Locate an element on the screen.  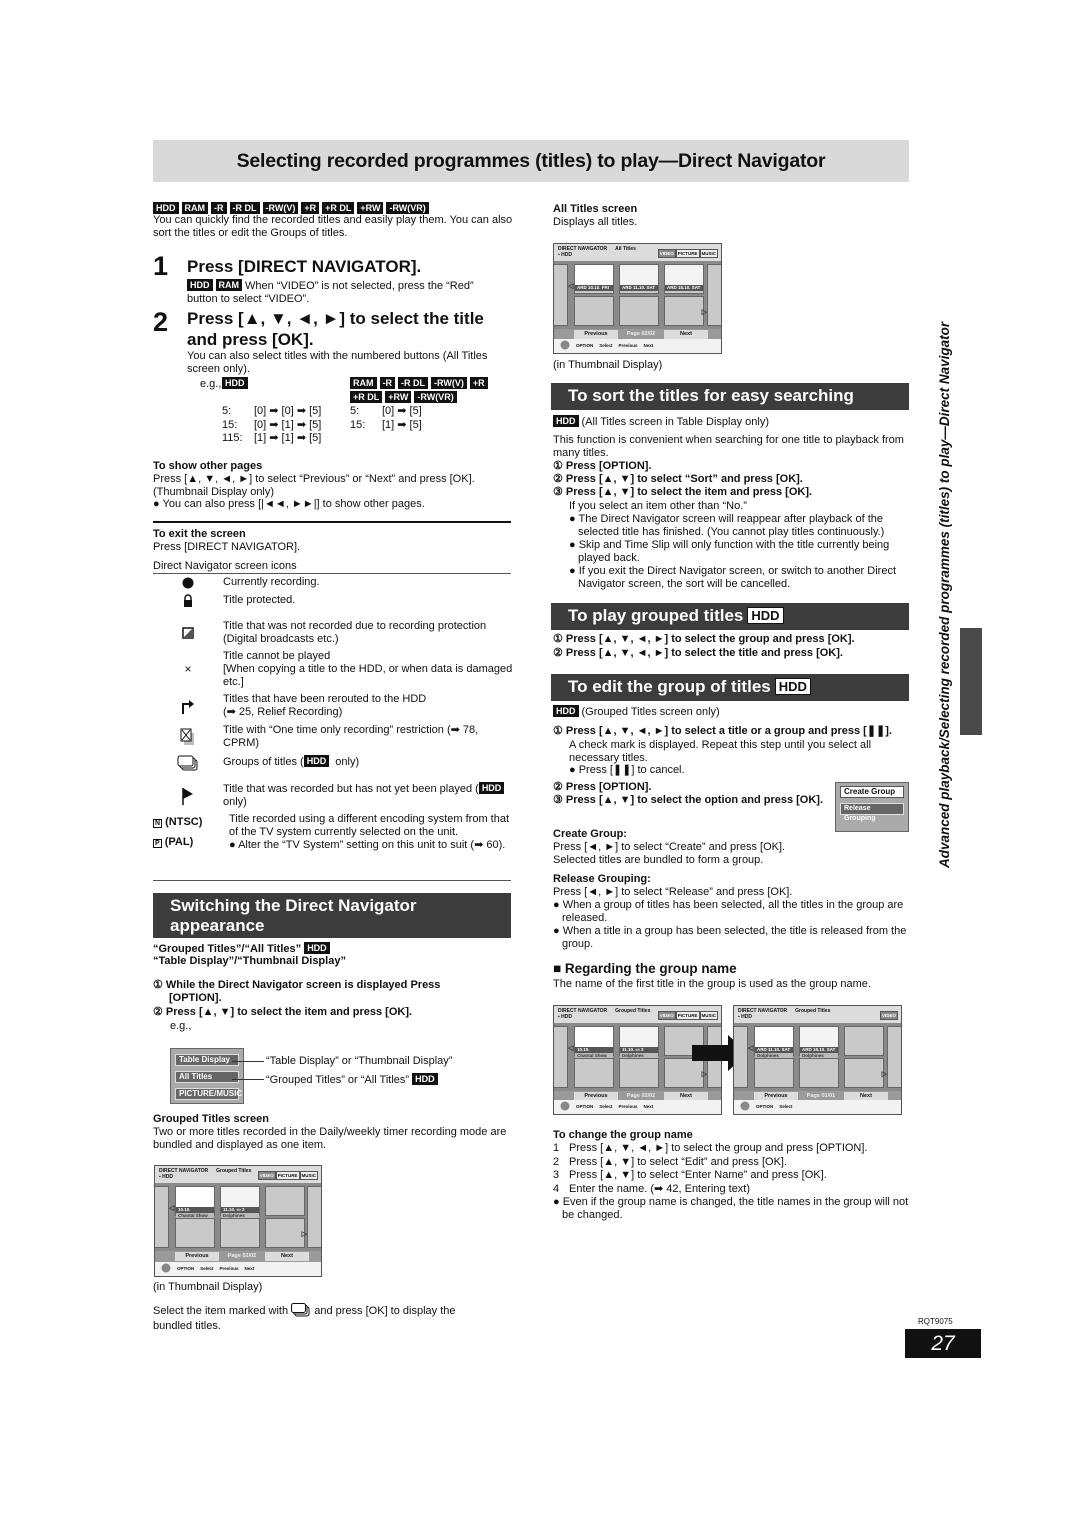
row-label: 2 is located at coordinates (556, 1161).